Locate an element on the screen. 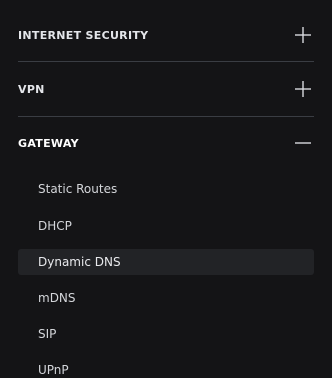 This screenshot has height=378, width=332. gateway-item-label: SIP is located at coordinates (47, 334).